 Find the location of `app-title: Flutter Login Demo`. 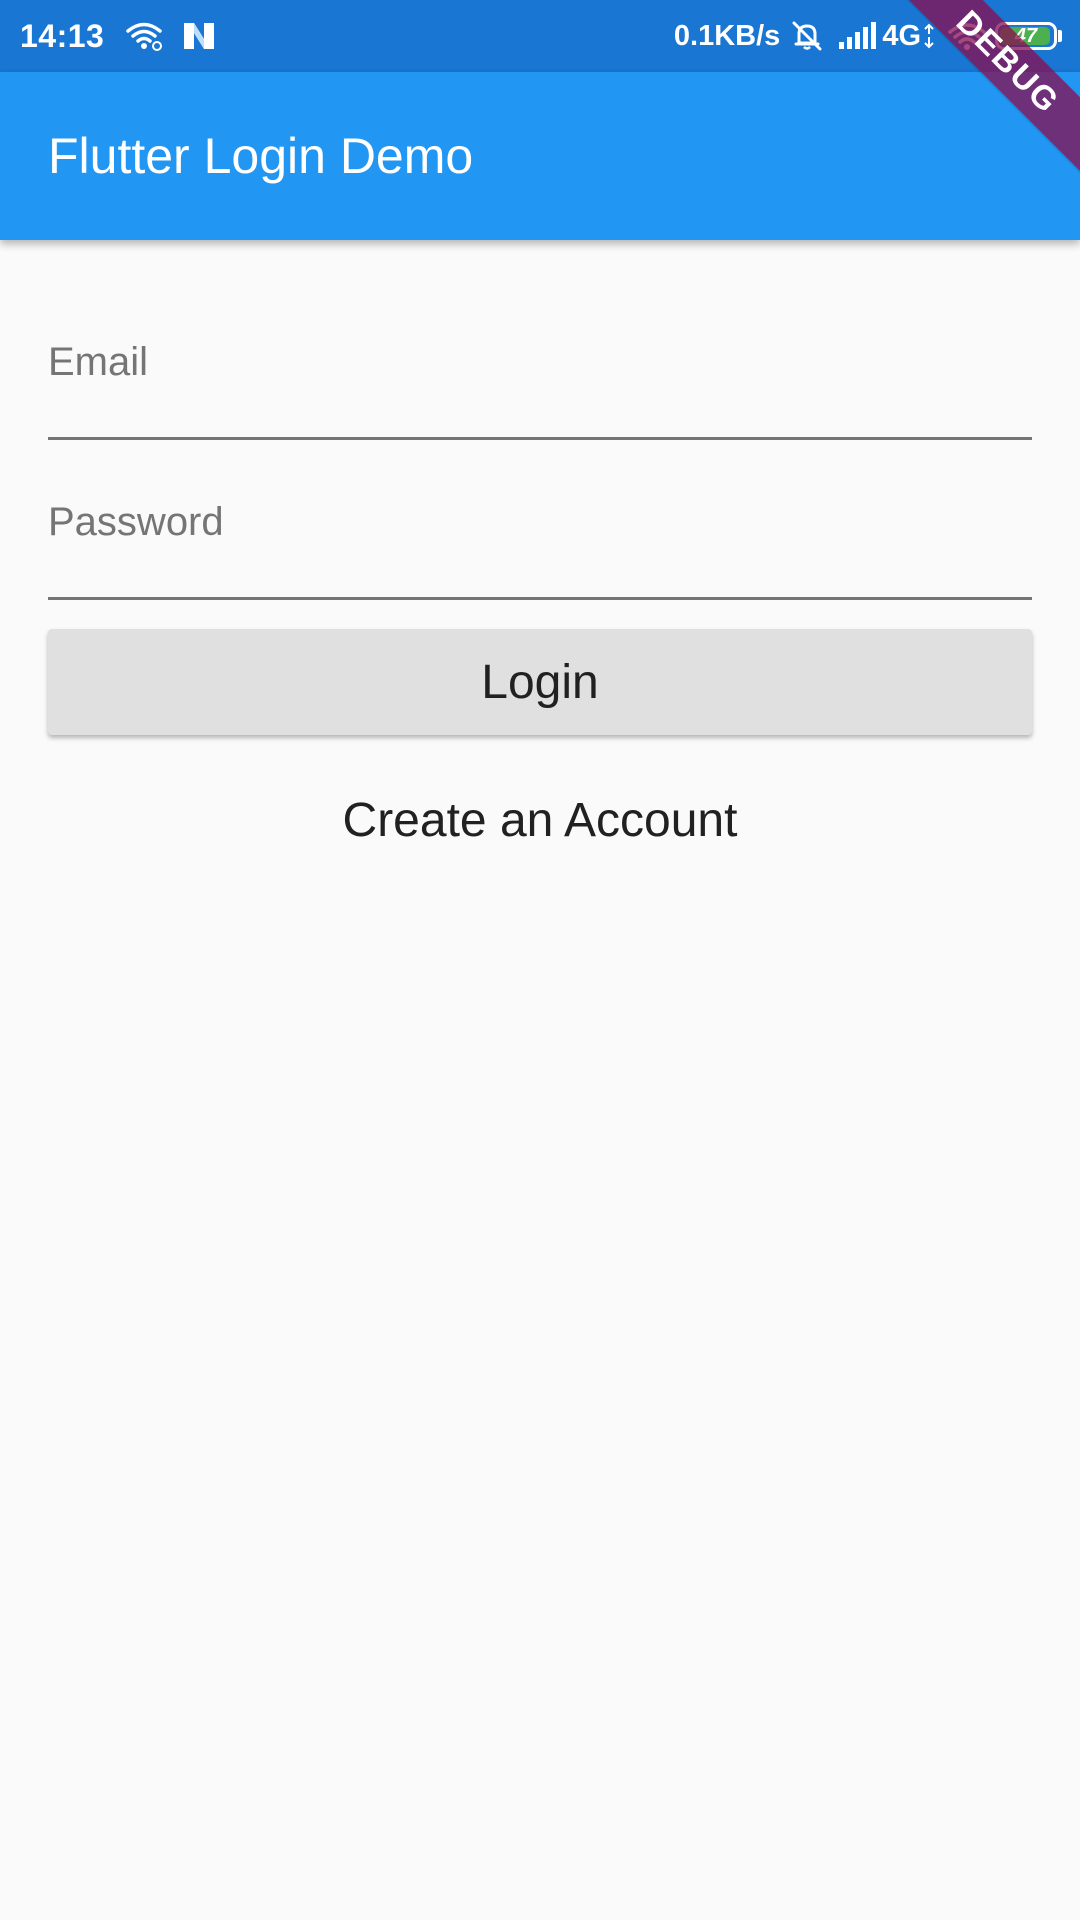

app-title: Flutter Login Demo is located at coordinates (261, 156).